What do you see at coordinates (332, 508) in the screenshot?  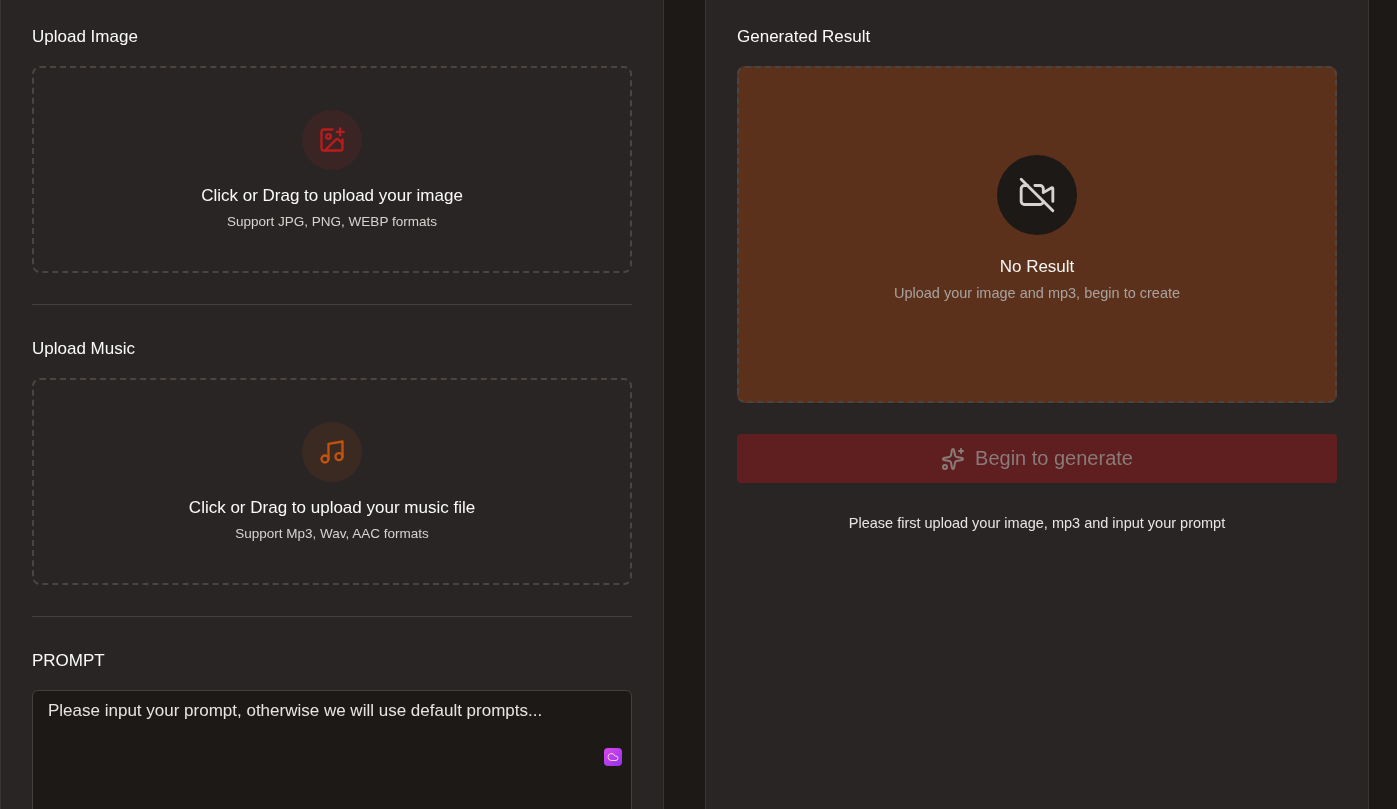 I see `upload-title: Click or Drag to upload your music file` at bounding box center [332, 508].